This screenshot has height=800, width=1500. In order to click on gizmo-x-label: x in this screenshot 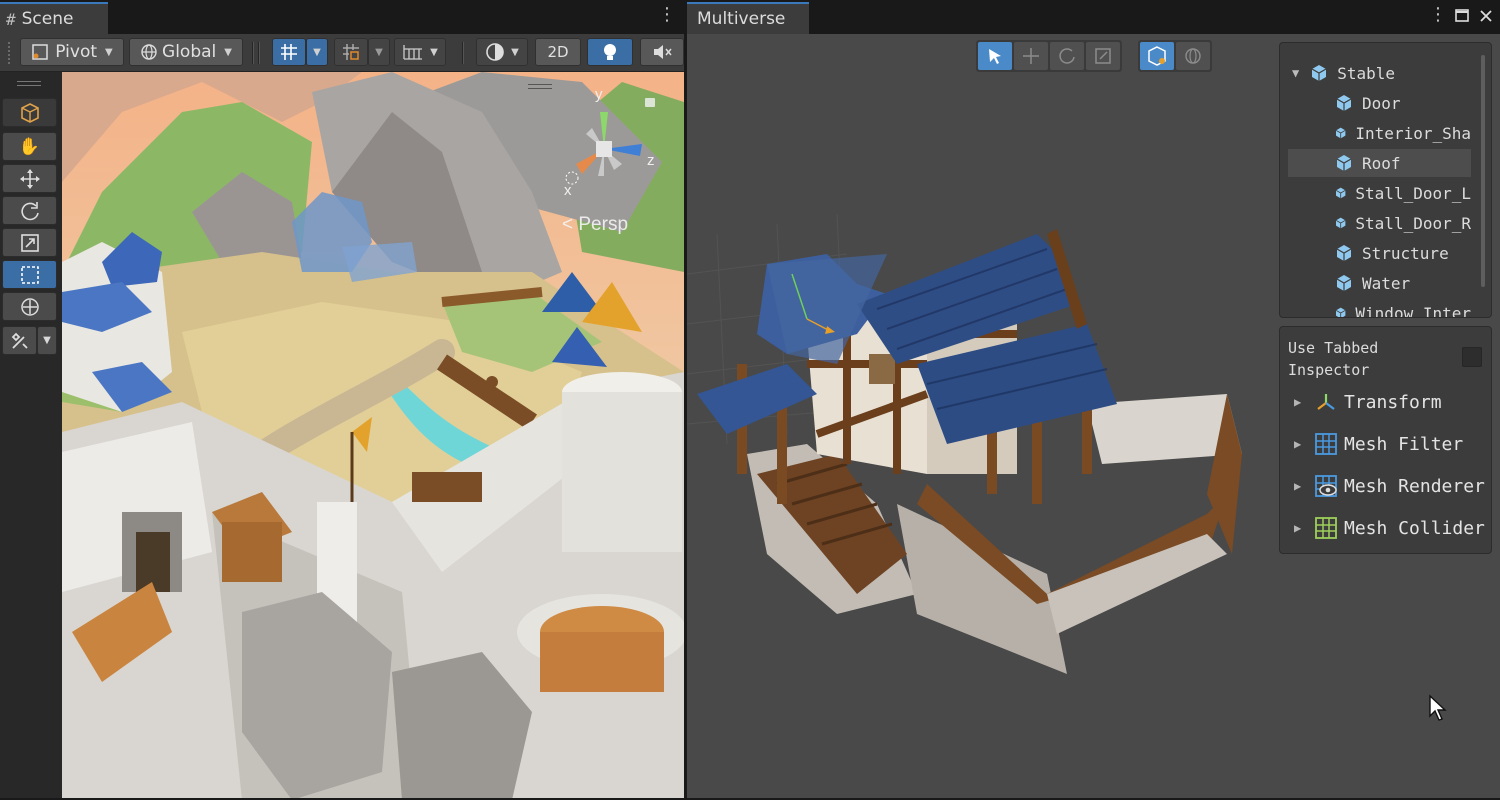, I will do `click(568, 190)`.